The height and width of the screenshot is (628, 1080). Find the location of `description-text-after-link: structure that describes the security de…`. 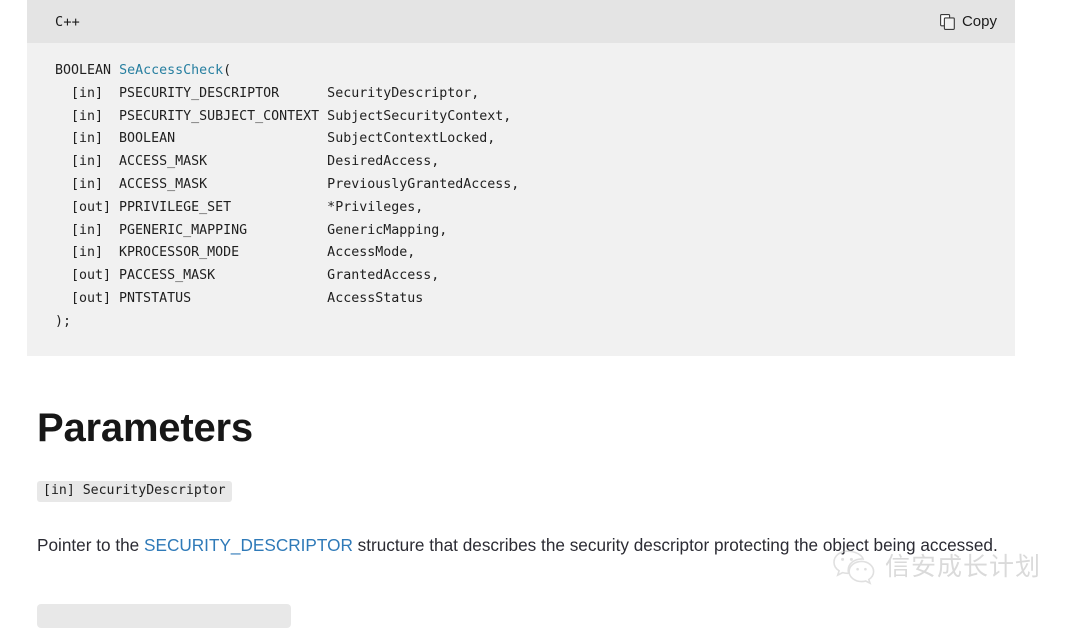

description-text-after-link: structure that describes the security de… is located at coordinates (675, 545).